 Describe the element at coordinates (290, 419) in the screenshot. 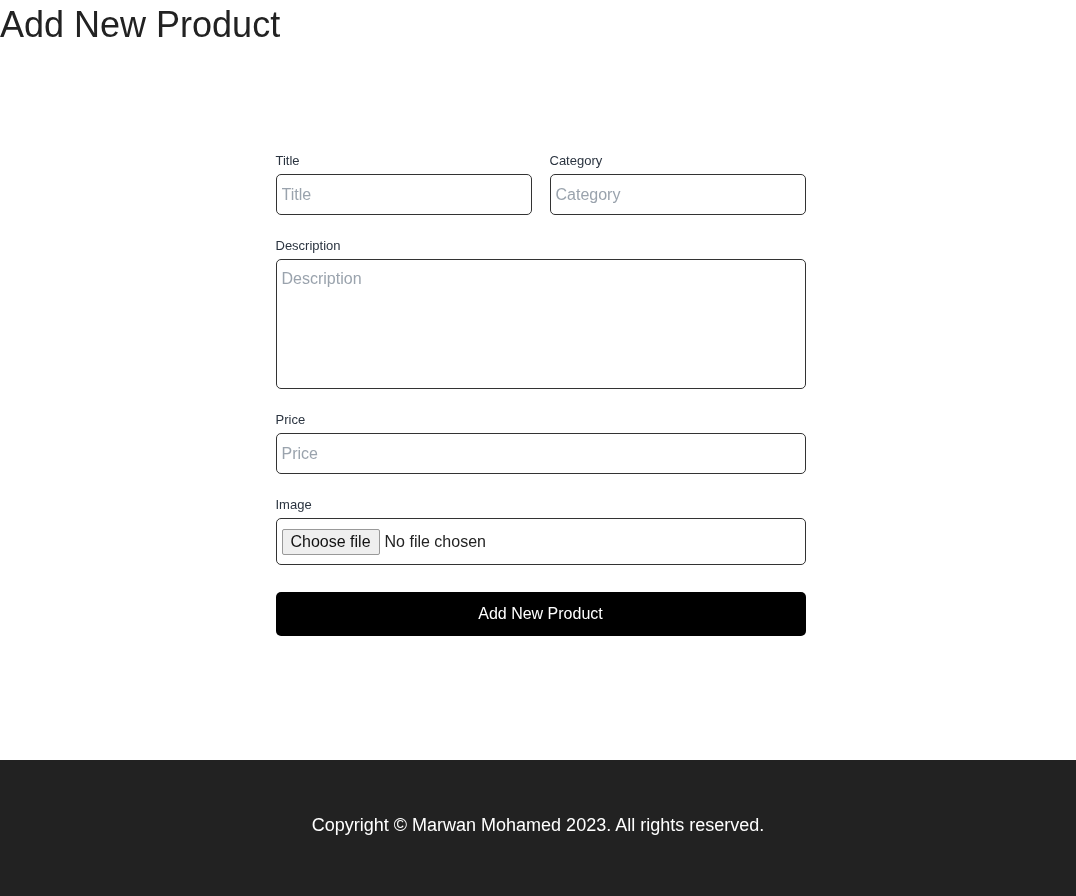

I see `field-label: Price` at that location.